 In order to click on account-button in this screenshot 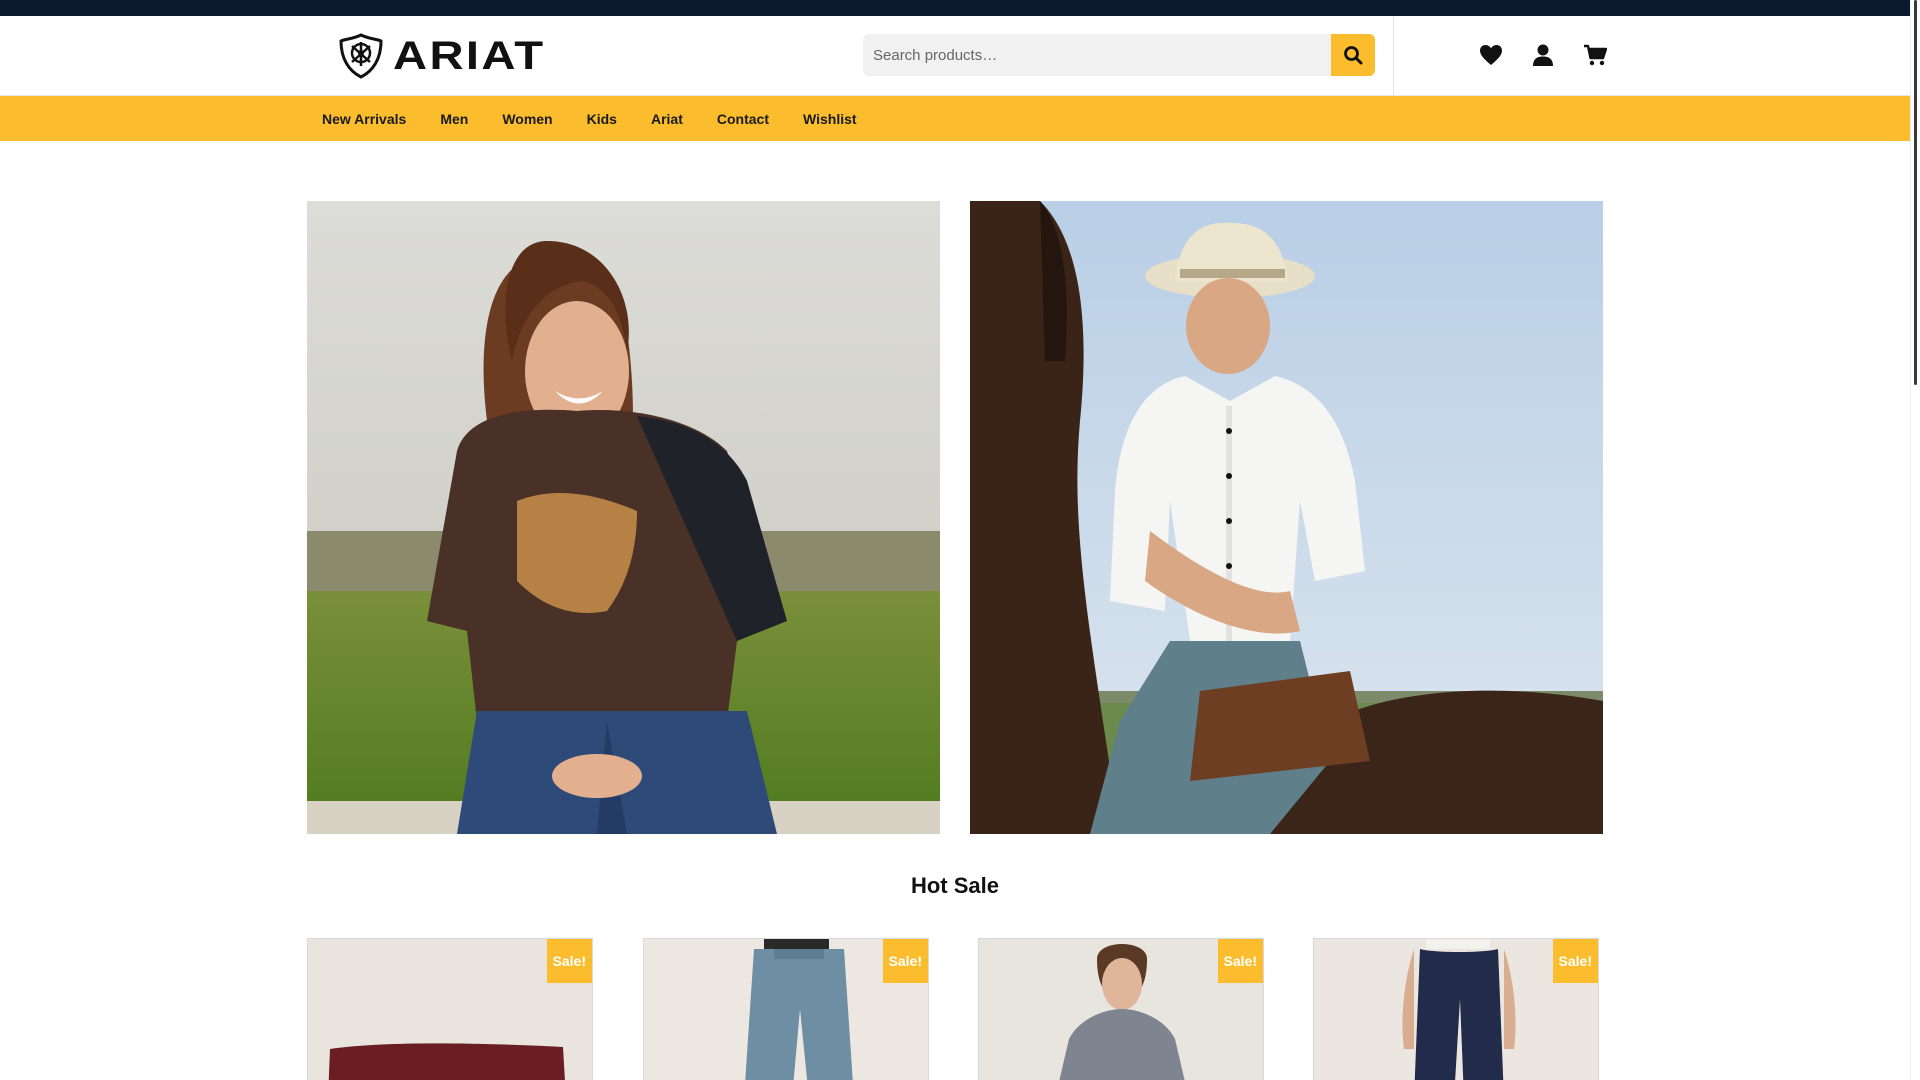, I will do `click(1543, 55)`.